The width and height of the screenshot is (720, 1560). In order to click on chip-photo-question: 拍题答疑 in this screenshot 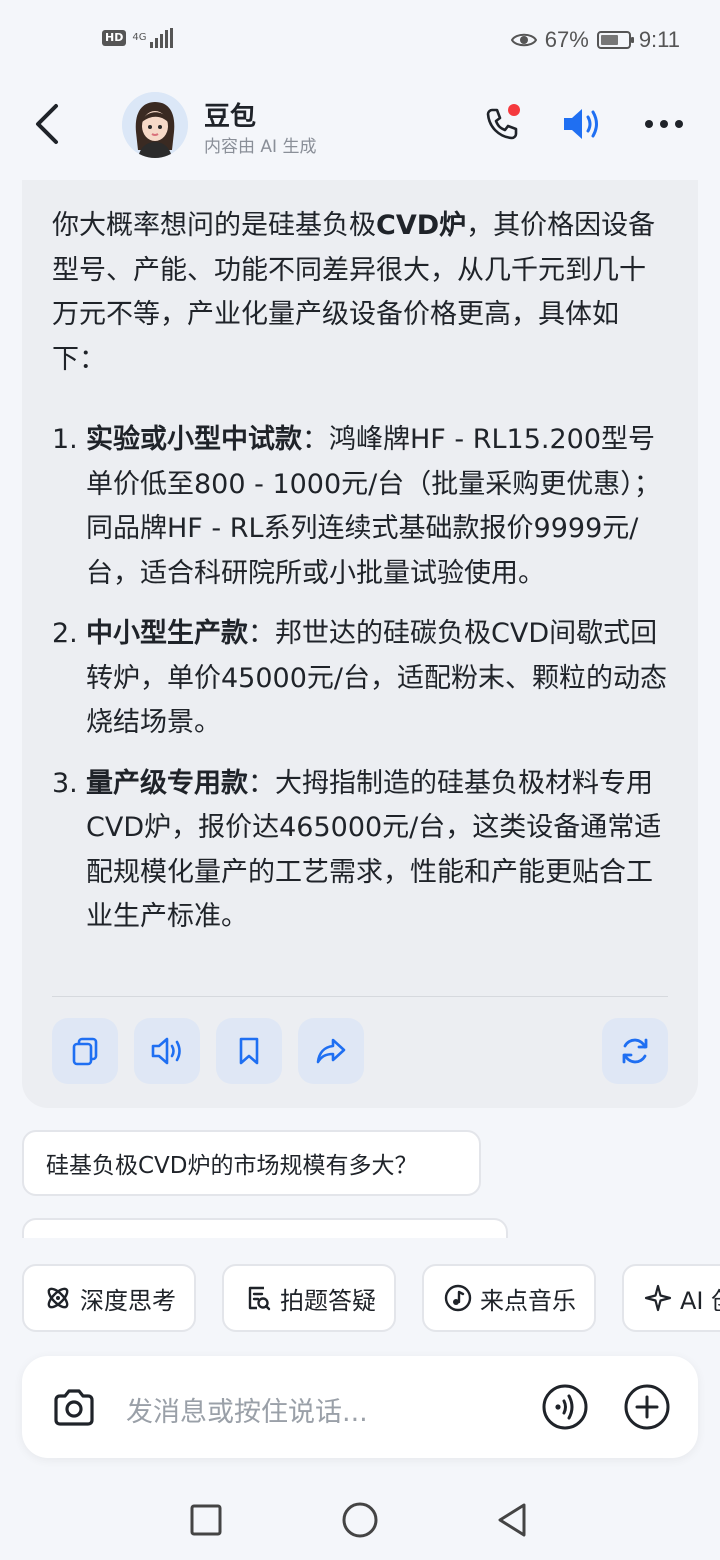, I will do `click(309, 1298)`.